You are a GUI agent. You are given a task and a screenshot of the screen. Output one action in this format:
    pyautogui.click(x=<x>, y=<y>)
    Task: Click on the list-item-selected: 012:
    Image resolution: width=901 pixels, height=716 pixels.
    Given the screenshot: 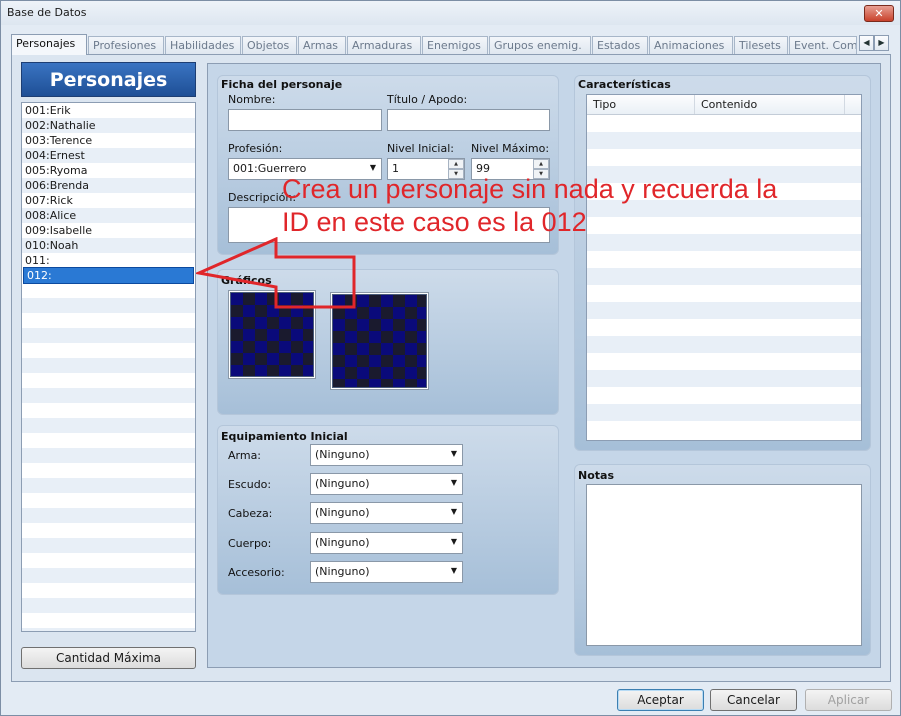 What is the action you would take?
    pyautogui.click(x=108, y=275)
    